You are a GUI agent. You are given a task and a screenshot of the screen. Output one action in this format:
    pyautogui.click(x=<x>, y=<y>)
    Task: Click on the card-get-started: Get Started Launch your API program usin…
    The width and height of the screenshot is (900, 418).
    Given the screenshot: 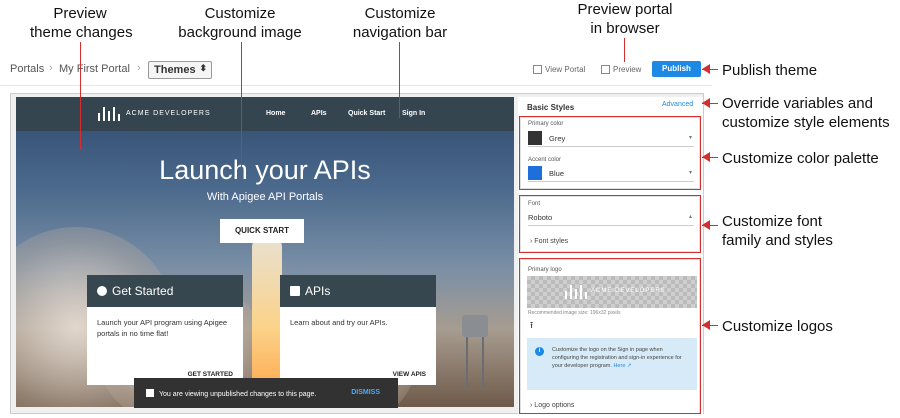 What is the action you would take?
    pyautogui.click(x=165, y=330)
    